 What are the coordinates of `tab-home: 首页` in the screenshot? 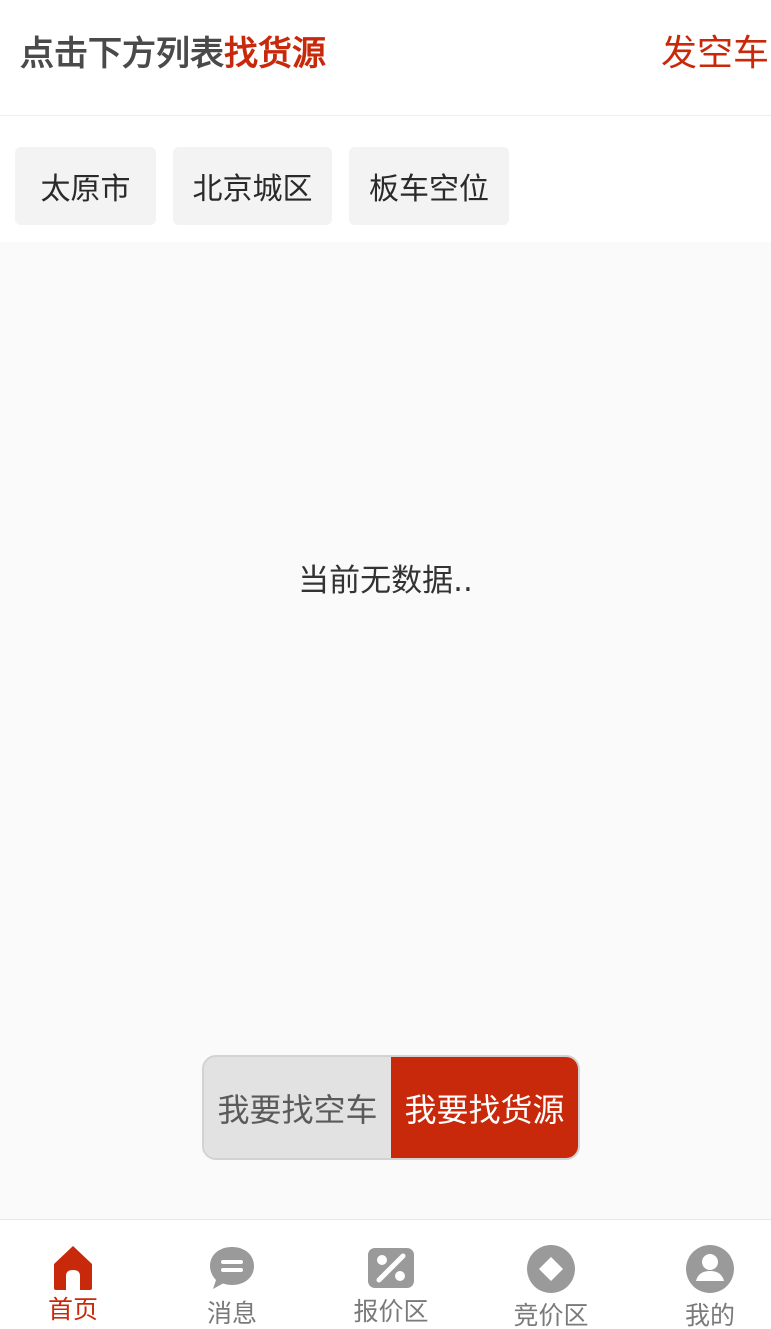 It's located at (73, 1274).